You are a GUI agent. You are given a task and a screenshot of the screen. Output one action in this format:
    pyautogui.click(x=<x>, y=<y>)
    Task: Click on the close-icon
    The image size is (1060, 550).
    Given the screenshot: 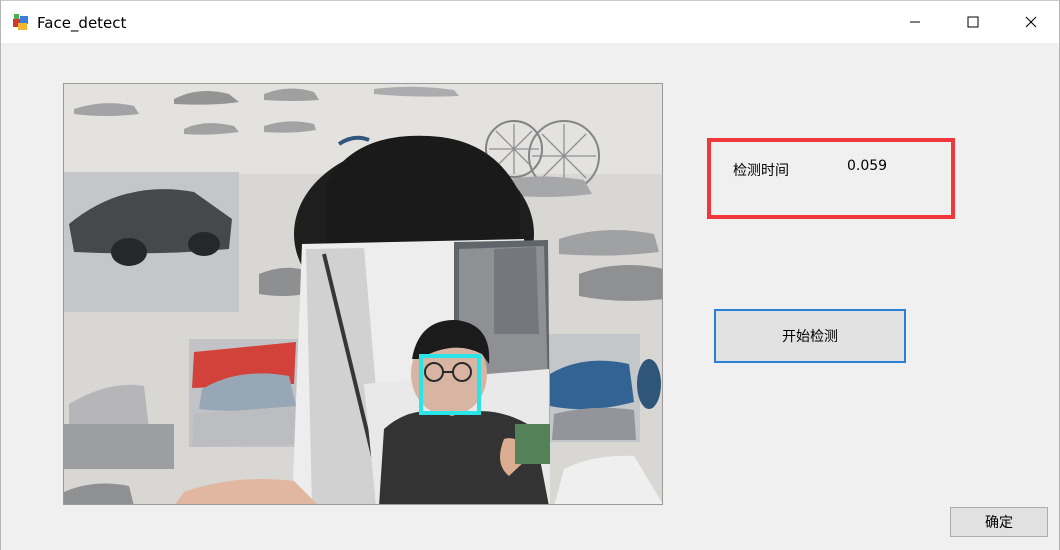 What is the action you would take?
    pyautogui.click(x=1031, y=22)
    